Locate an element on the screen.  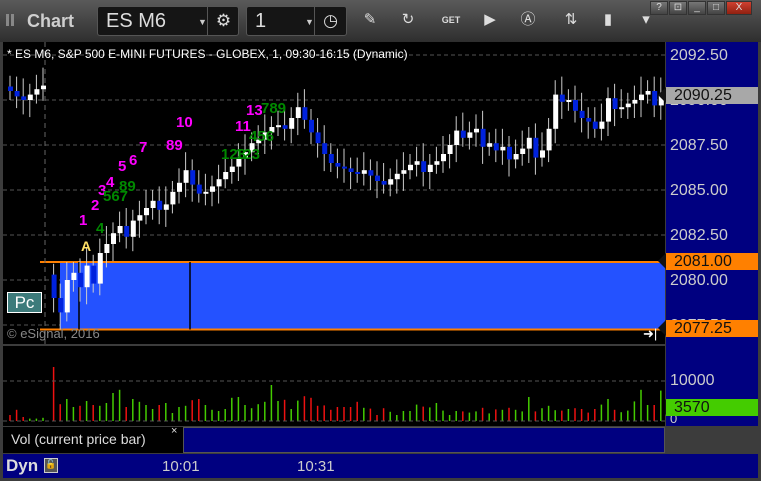
close-button: X is located at coordinates (739, 8).